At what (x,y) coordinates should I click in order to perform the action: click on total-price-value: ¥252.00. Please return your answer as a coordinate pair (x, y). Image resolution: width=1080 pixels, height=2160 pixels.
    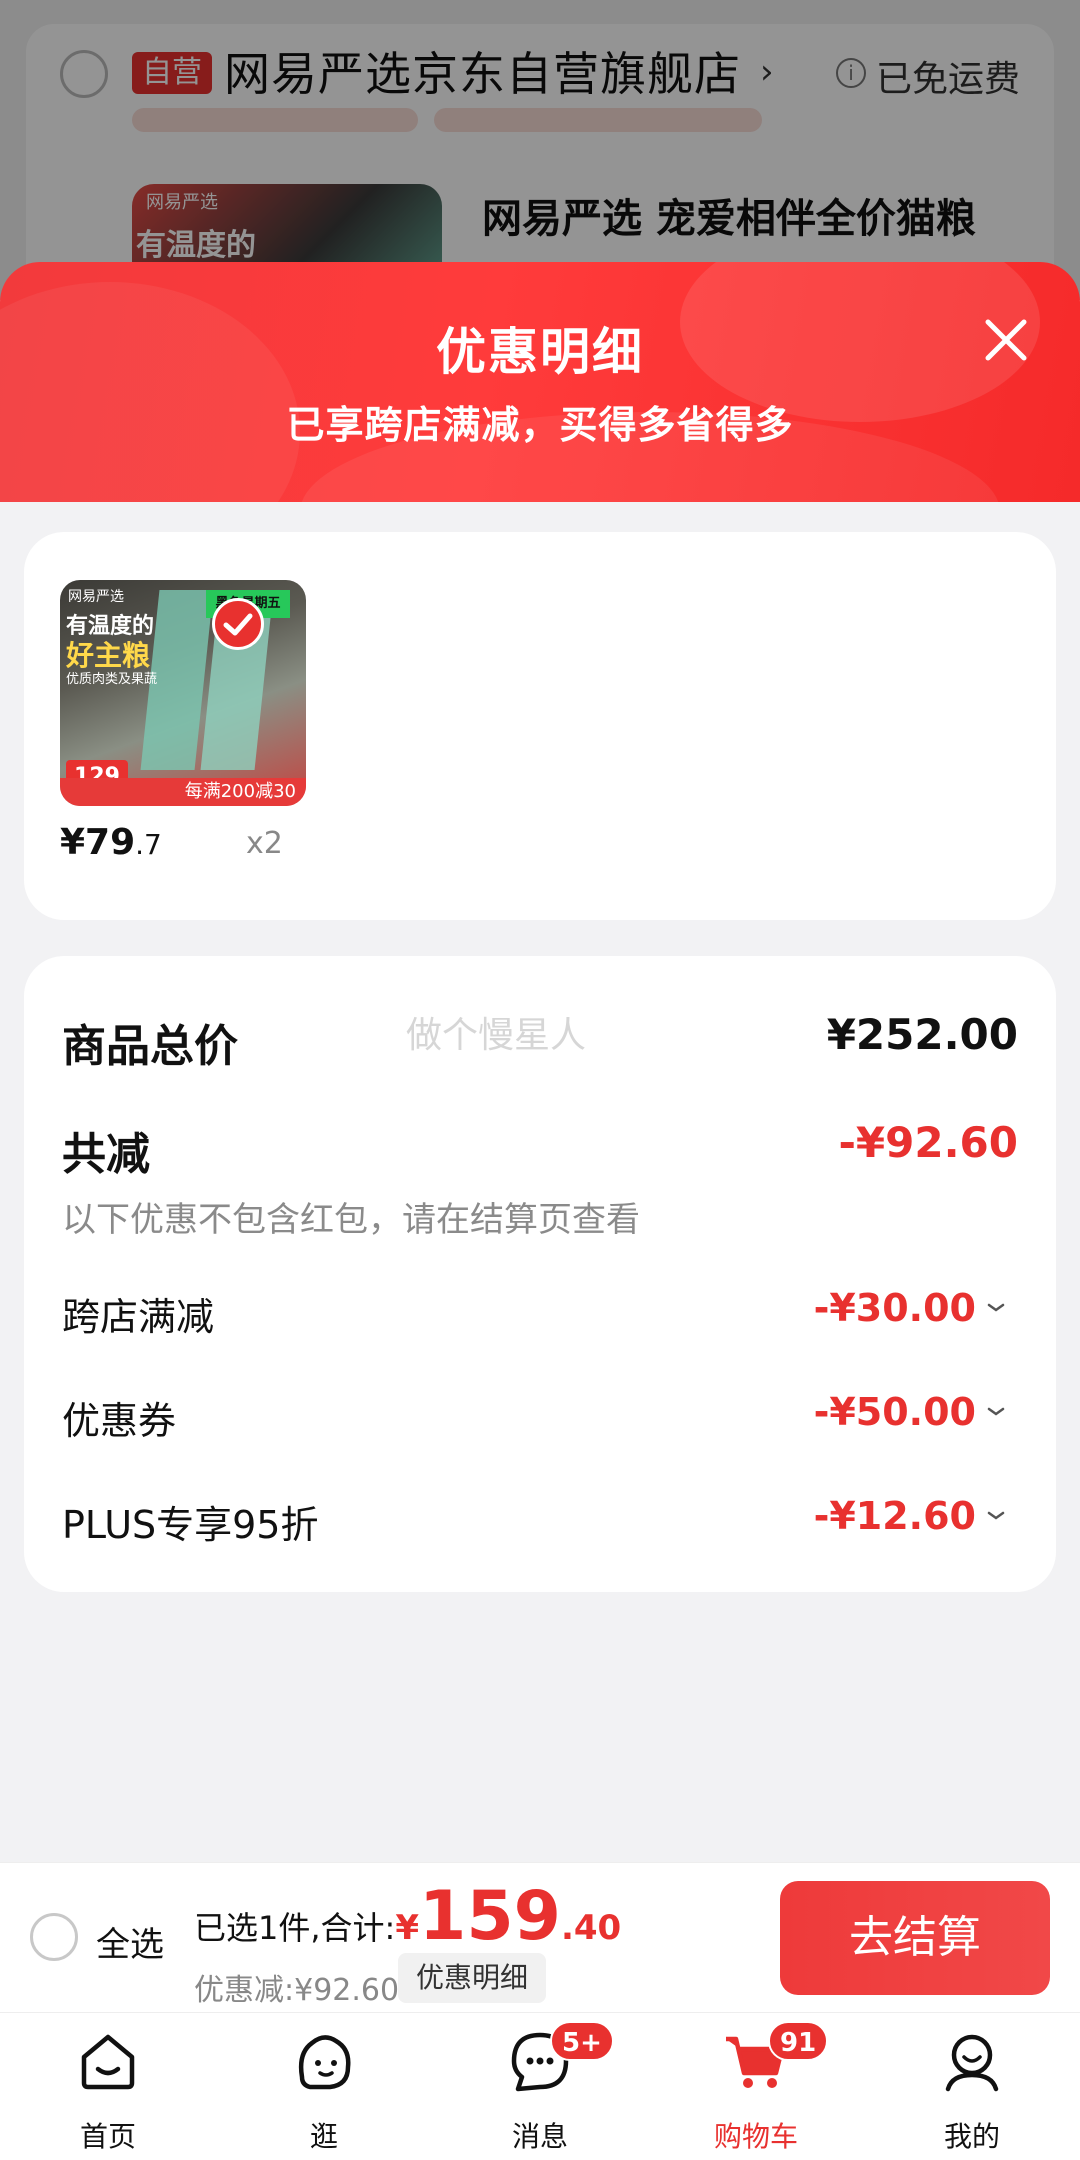
    Looking at the image, I should click on (922, 1034).